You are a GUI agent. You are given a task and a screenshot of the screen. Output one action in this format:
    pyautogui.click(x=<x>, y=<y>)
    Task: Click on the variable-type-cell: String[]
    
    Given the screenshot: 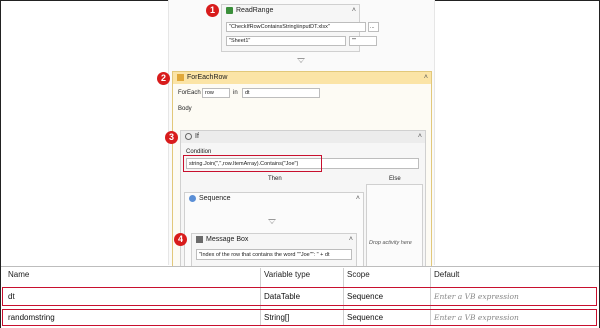 What is the action you would take?
    pyautogui.click(x=276, y=317)
    